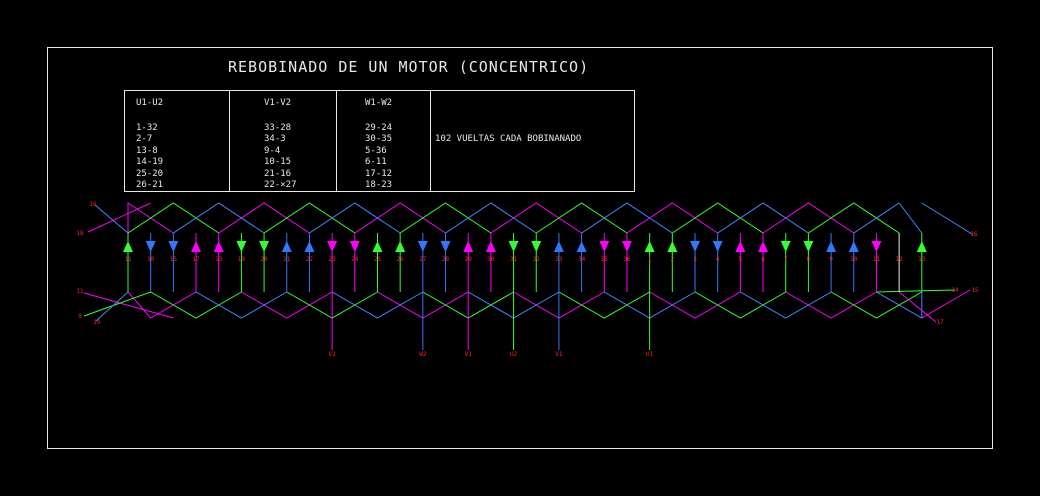 This screenshot has width=1040, height=496. I want to click on slot-label: 11, so click(877, 259).